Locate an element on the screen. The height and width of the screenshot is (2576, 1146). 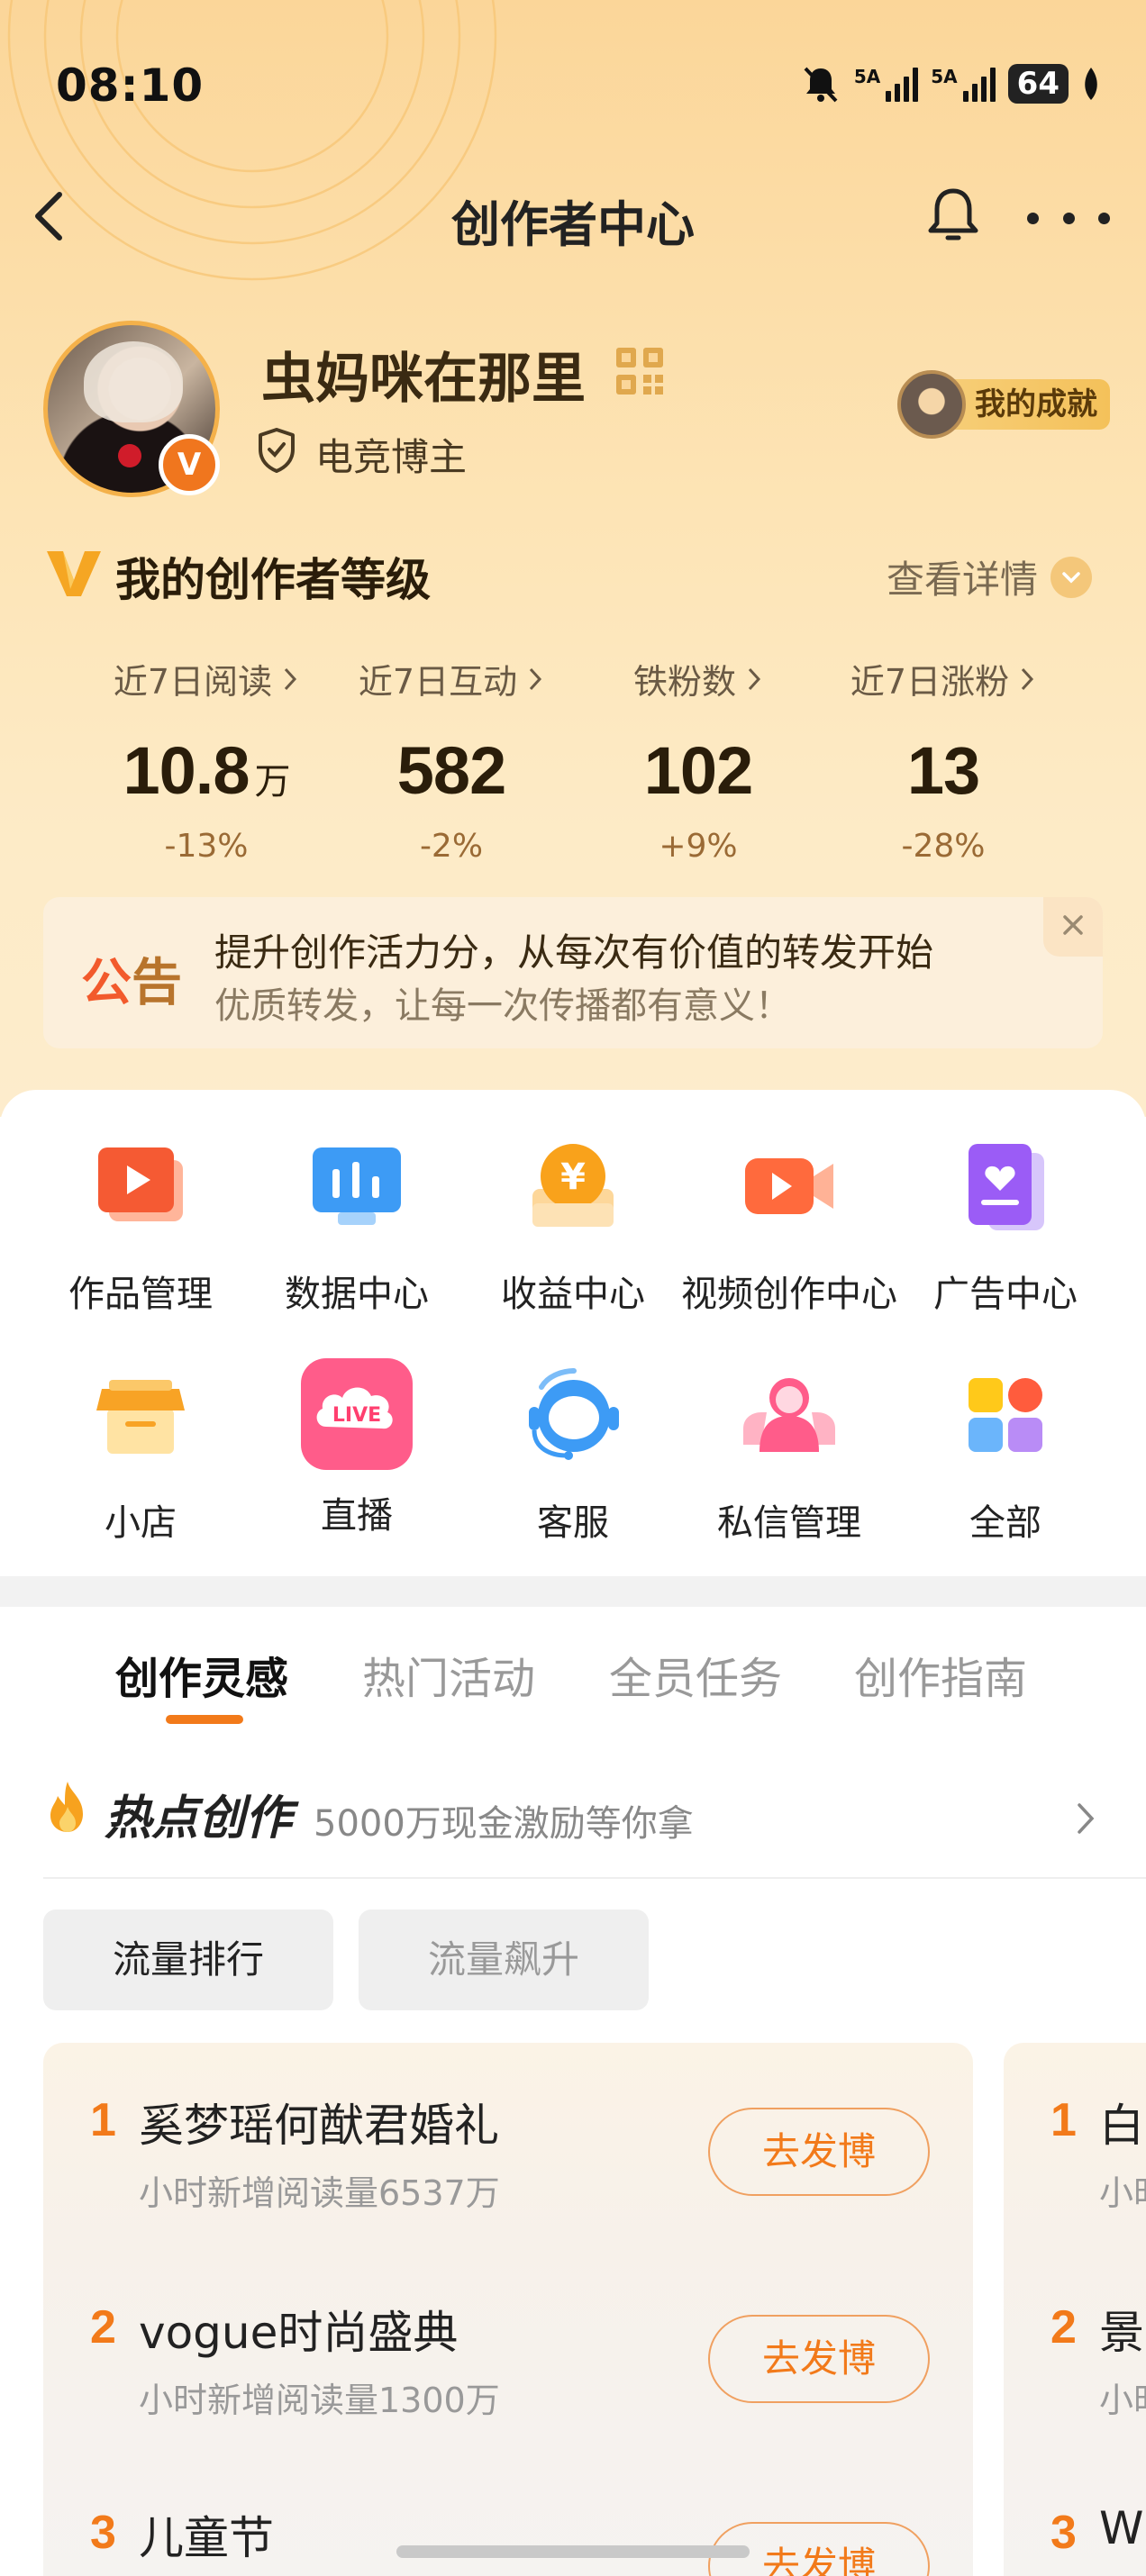
stat-iron-fans: 铁粉数 102 +9% is located at coordinates (698, 759).